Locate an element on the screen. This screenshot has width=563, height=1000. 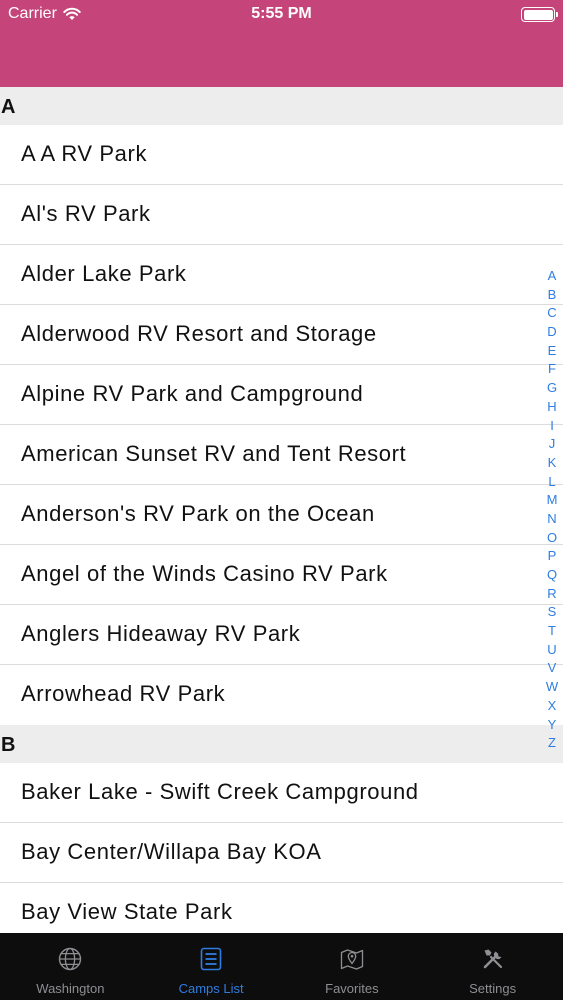
tab-bar: Washington Camps List Favorites Settings is located at coordinates (281, 966).